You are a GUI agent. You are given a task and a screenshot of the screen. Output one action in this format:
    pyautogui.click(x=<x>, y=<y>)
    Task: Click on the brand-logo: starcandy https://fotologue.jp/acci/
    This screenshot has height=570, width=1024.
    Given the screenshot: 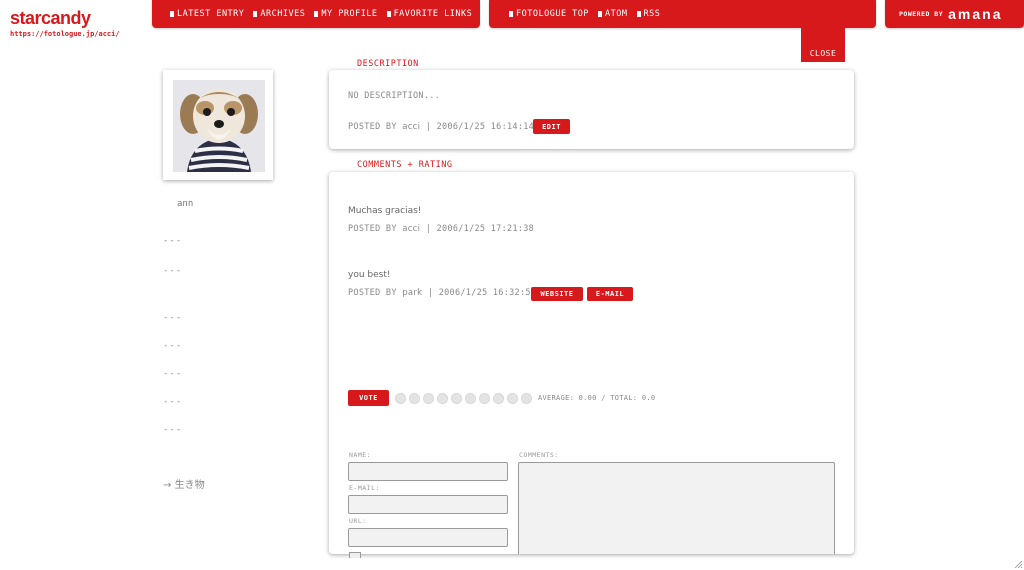 What is the action you would take?
    pyautogui.click(x=65, y=23)
    